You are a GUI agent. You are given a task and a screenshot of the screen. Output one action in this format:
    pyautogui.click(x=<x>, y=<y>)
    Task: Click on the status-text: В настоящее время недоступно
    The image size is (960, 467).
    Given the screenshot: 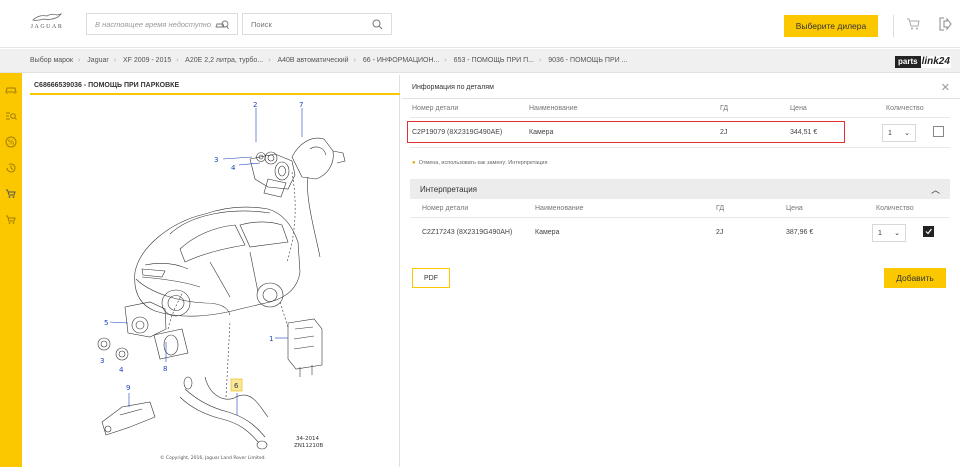 What is the action you would take?
    pyautogui.click(x=153, y=24)
    